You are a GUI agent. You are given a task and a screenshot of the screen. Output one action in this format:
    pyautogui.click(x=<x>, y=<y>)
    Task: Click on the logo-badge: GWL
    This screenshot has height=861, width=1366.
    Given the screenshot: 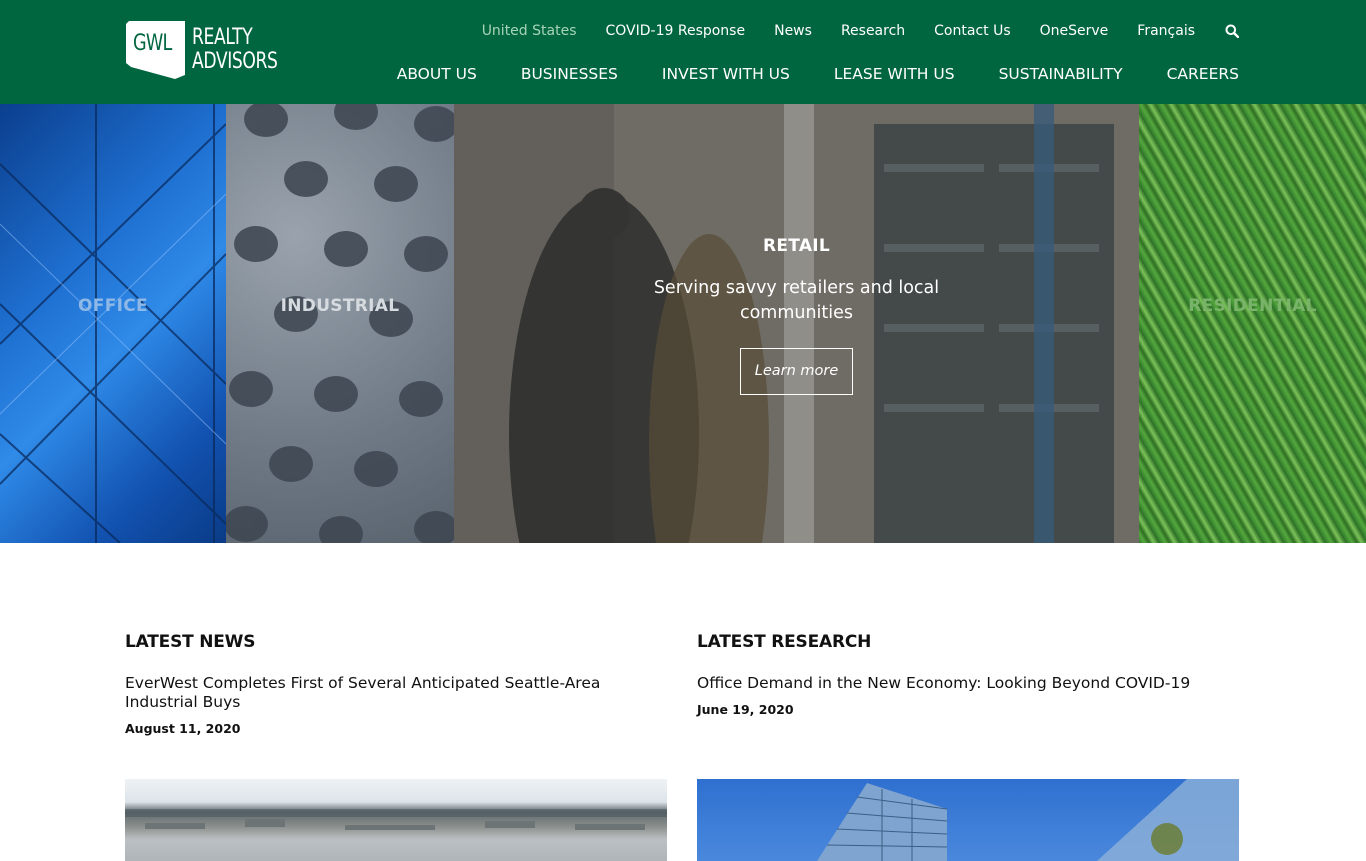 What is the action you would take?
    pyautogui.click(x=156, y=49)
    